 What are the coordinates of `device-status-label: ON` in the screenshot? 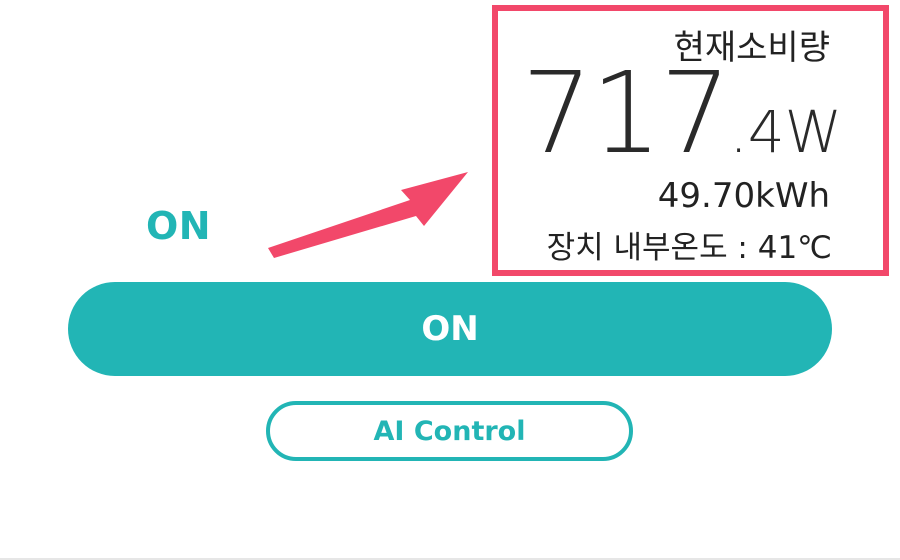 It's located at (179, 226).